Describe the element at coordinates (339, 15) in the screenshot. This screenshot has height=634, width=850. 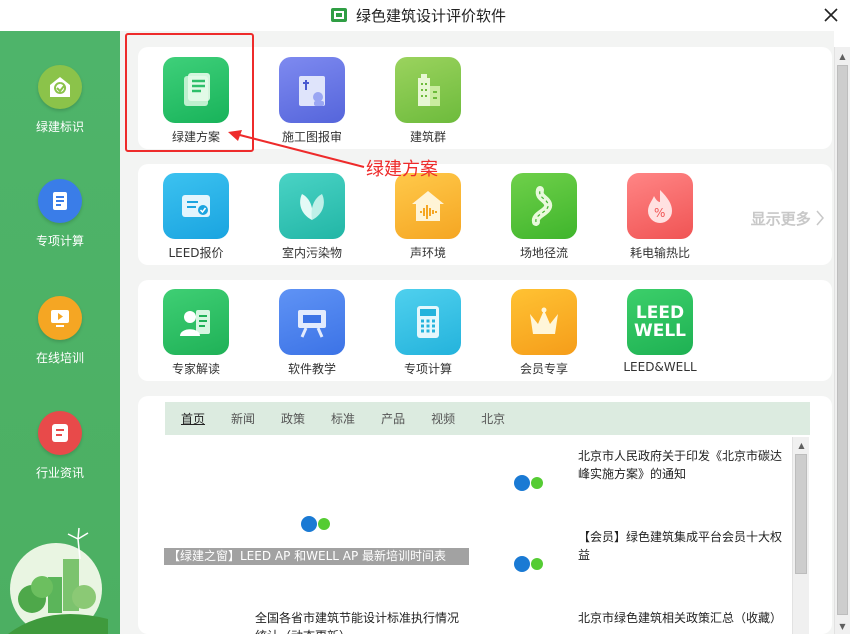
I see `app-logo-icon` at that location.